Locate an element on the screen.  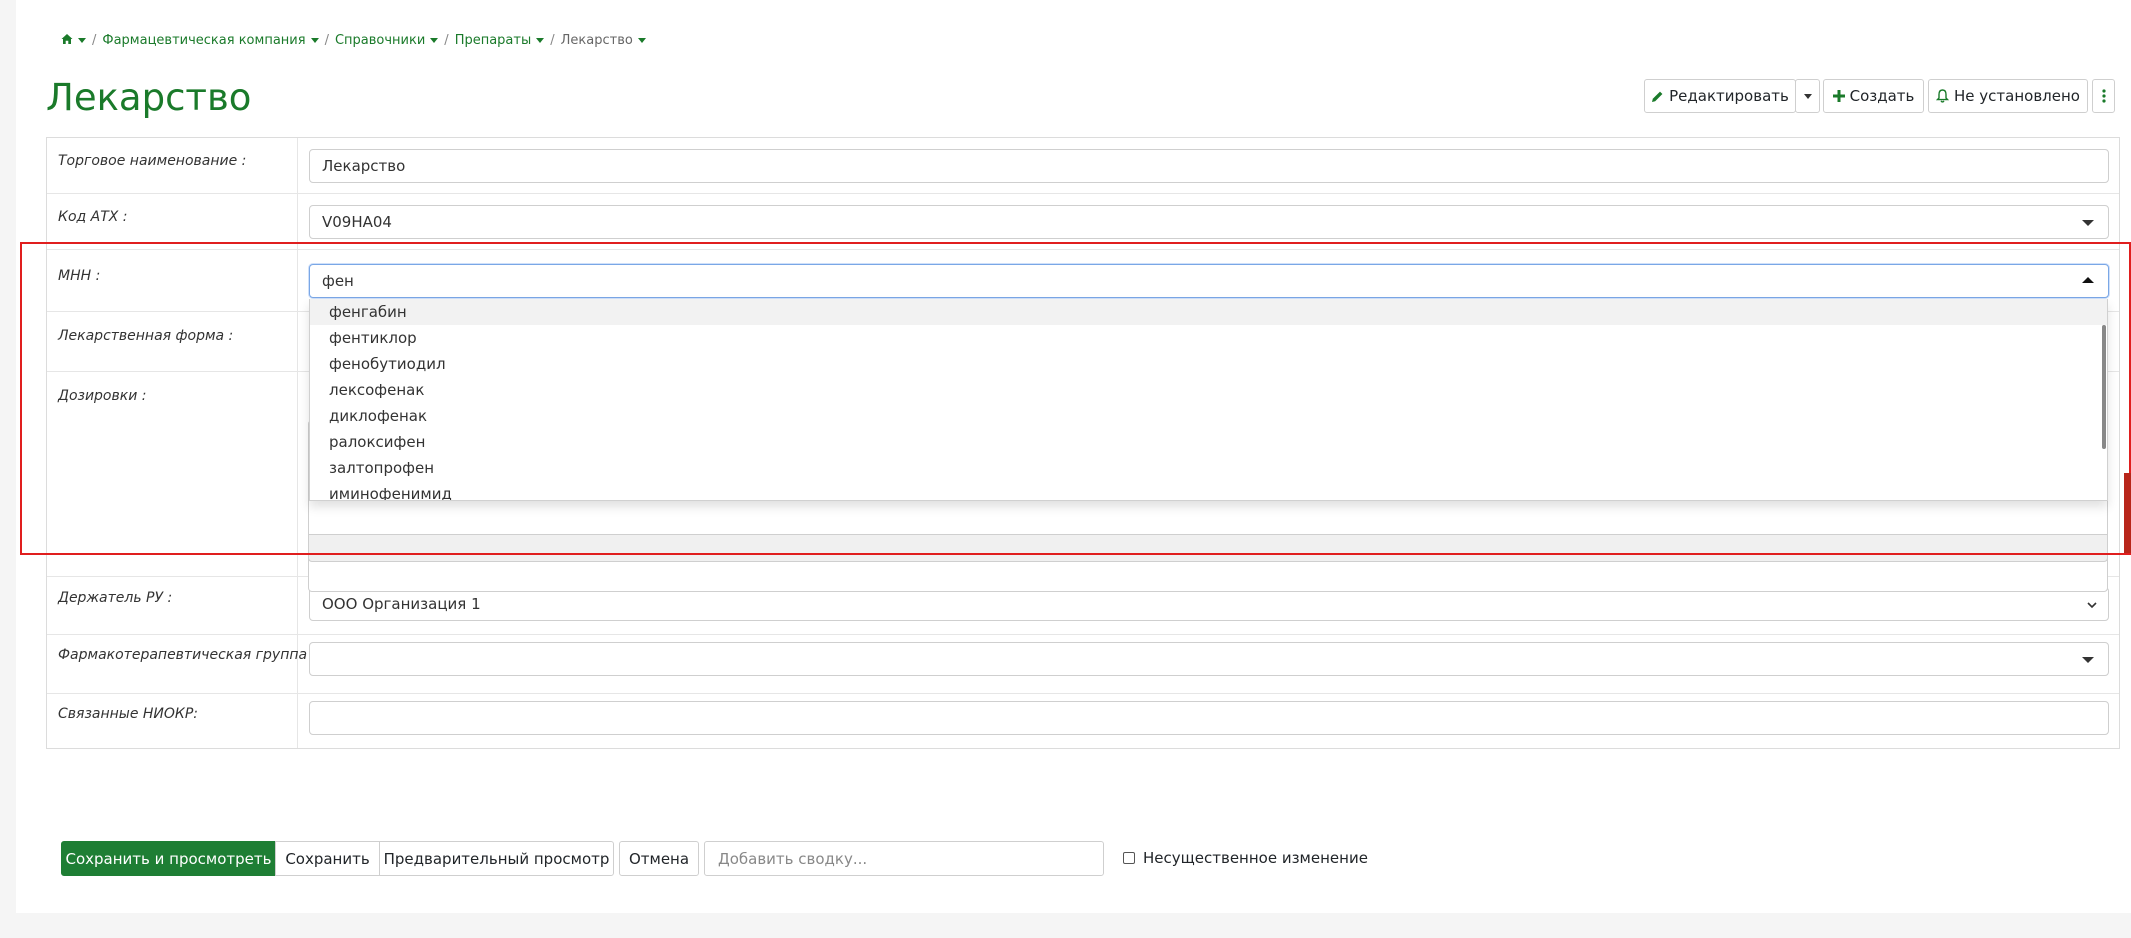
inn-option: иминофенимид is located at coordinates (1208, 490).